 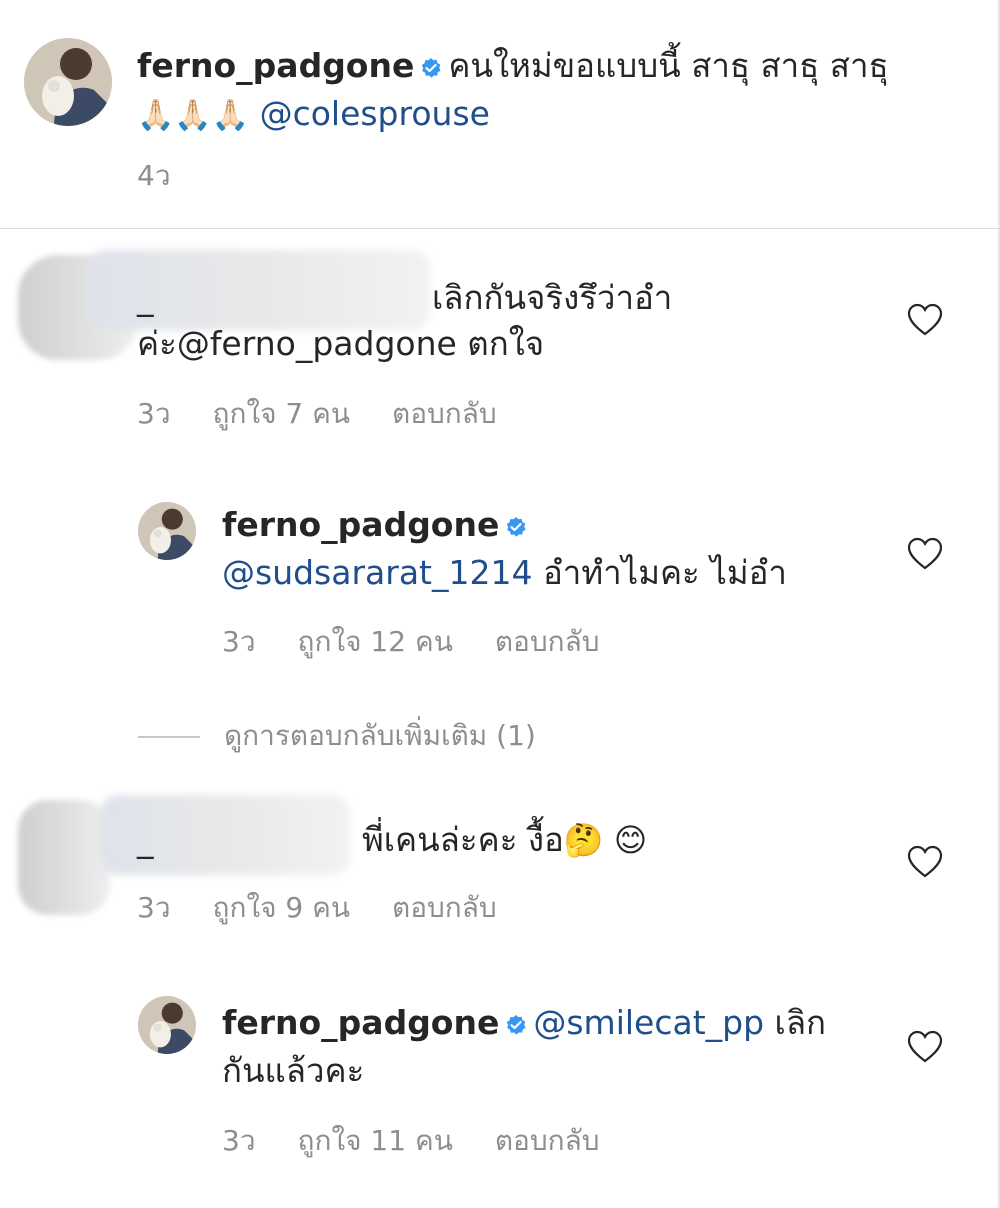 What do you see at coordinates (552, 297) in the screenshot?
I see `comment-1-line1: เลิกกันจริงรึว่าอำ` at bounding box center [552, 297].